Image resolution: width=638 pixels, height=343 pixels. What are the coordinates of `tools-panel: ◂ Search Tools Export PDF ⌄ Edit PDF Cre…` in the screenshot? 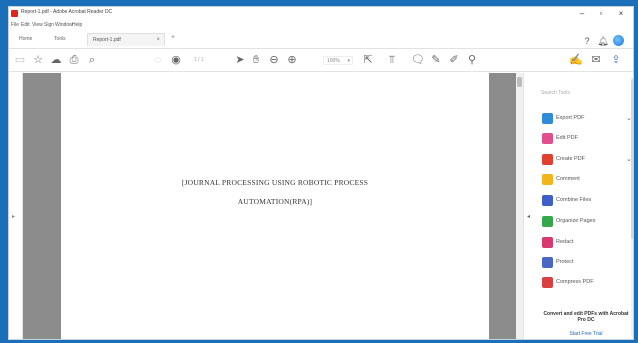 It's located at (578, 206).